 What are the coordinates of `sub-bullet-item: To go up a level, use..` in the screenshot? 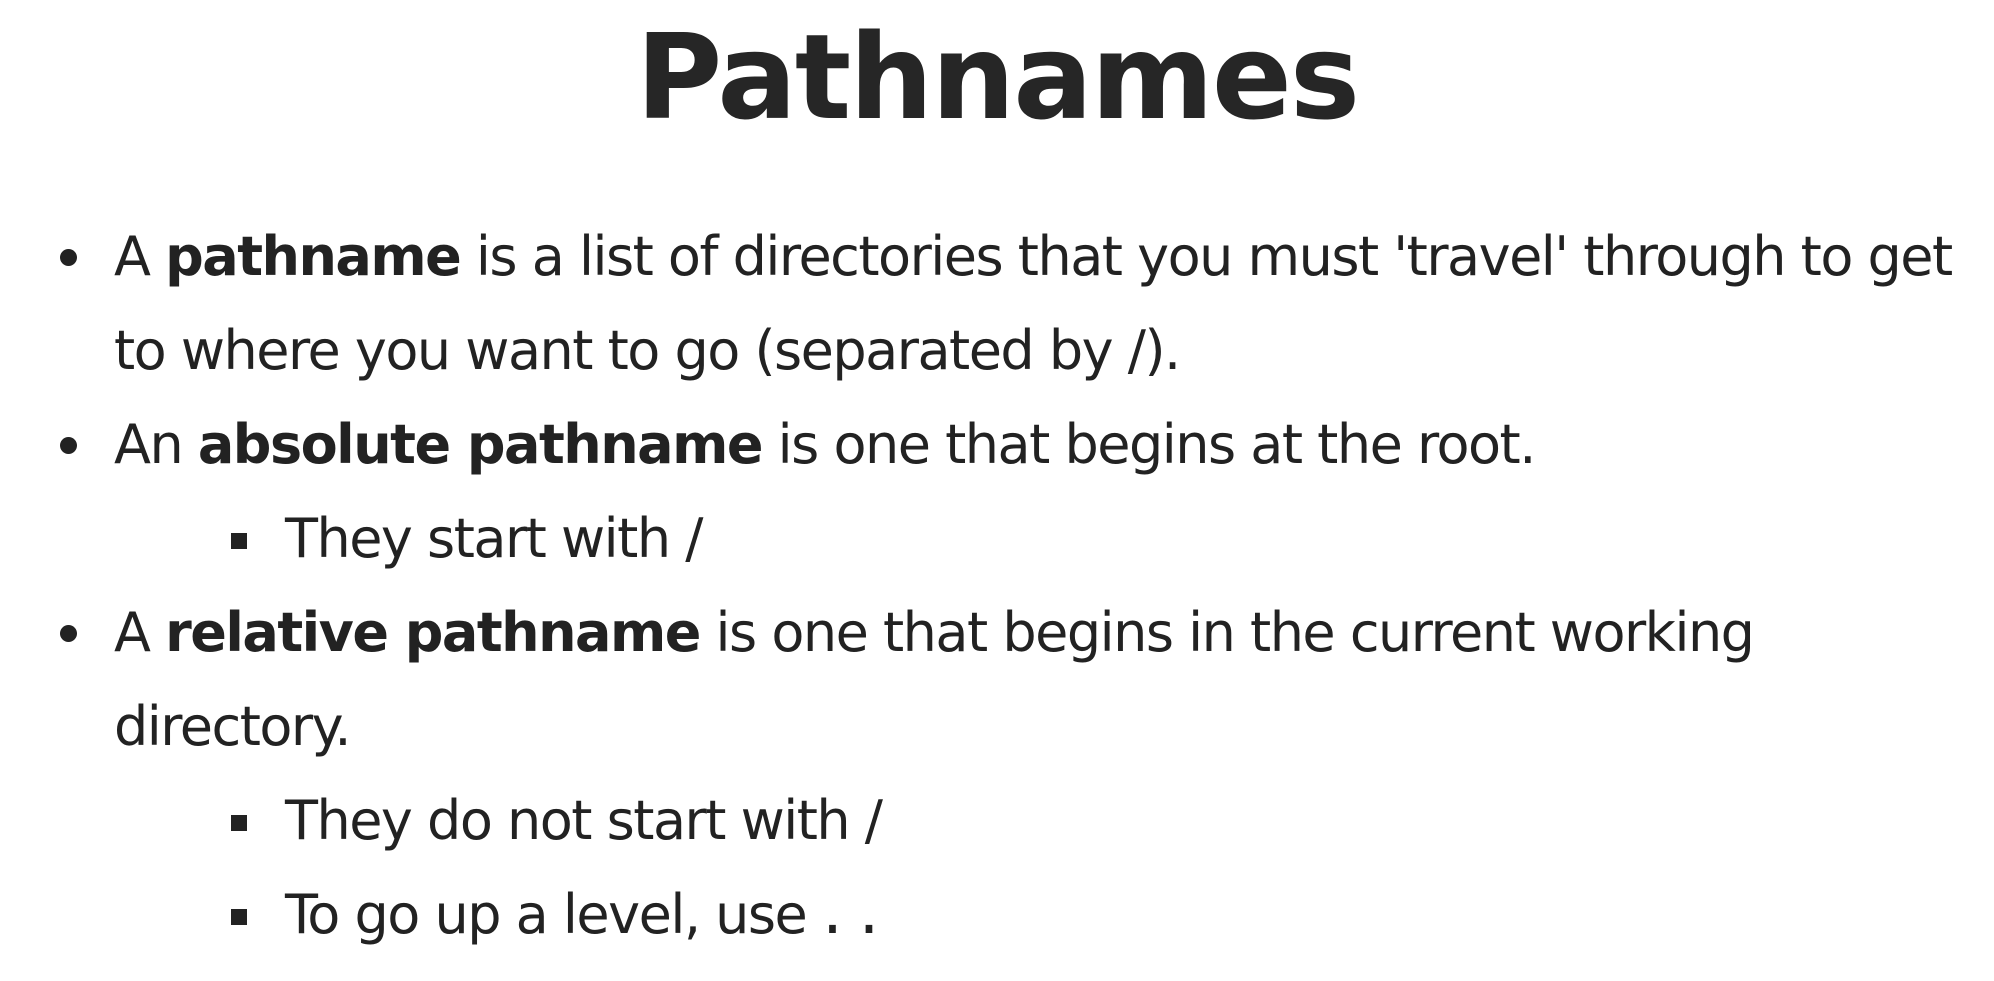 It's located at (997, 915).